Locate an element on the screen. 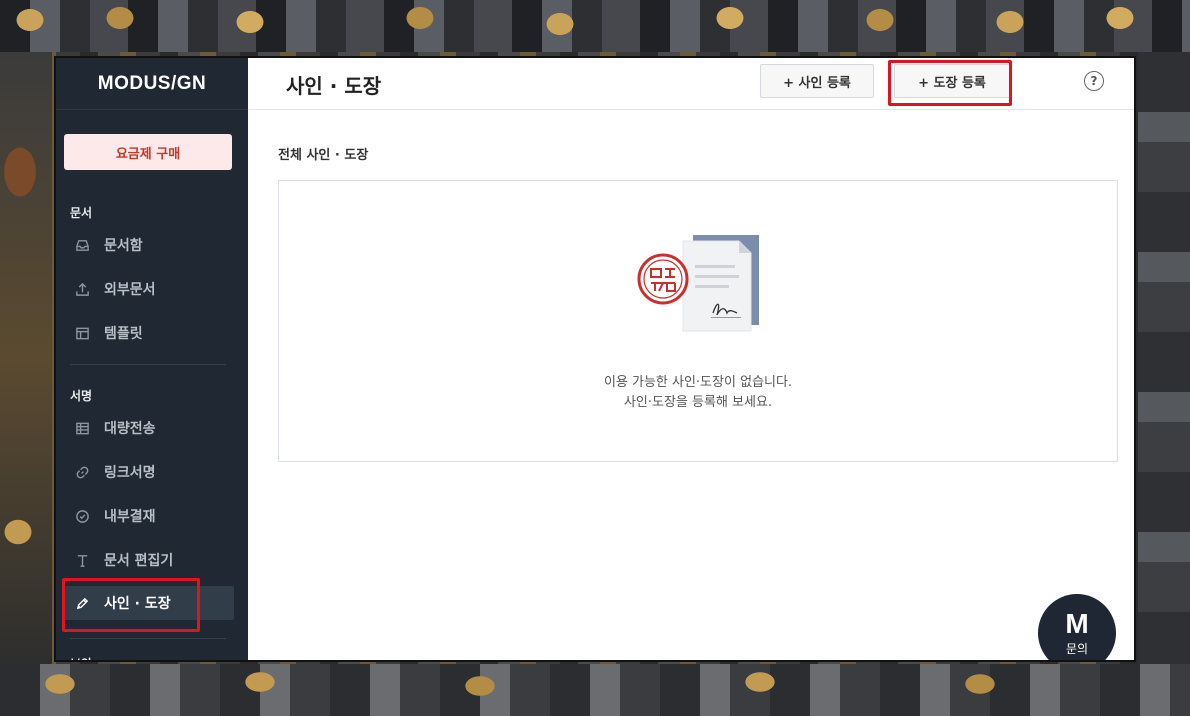  background-photo-left is located at coordinates (26, 358).